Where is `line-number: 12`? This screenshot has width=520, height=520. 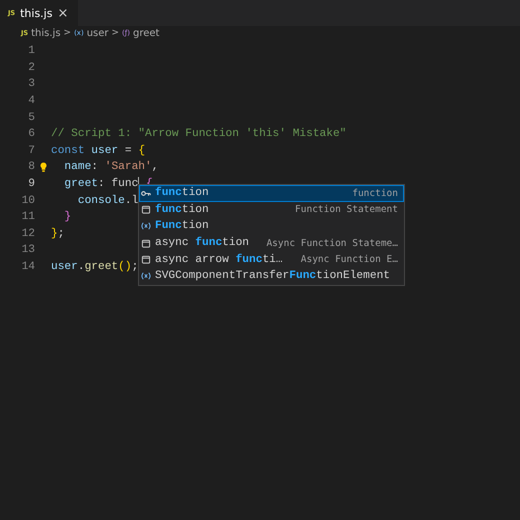 line-number: 12 is located at coordinates (27, 234).